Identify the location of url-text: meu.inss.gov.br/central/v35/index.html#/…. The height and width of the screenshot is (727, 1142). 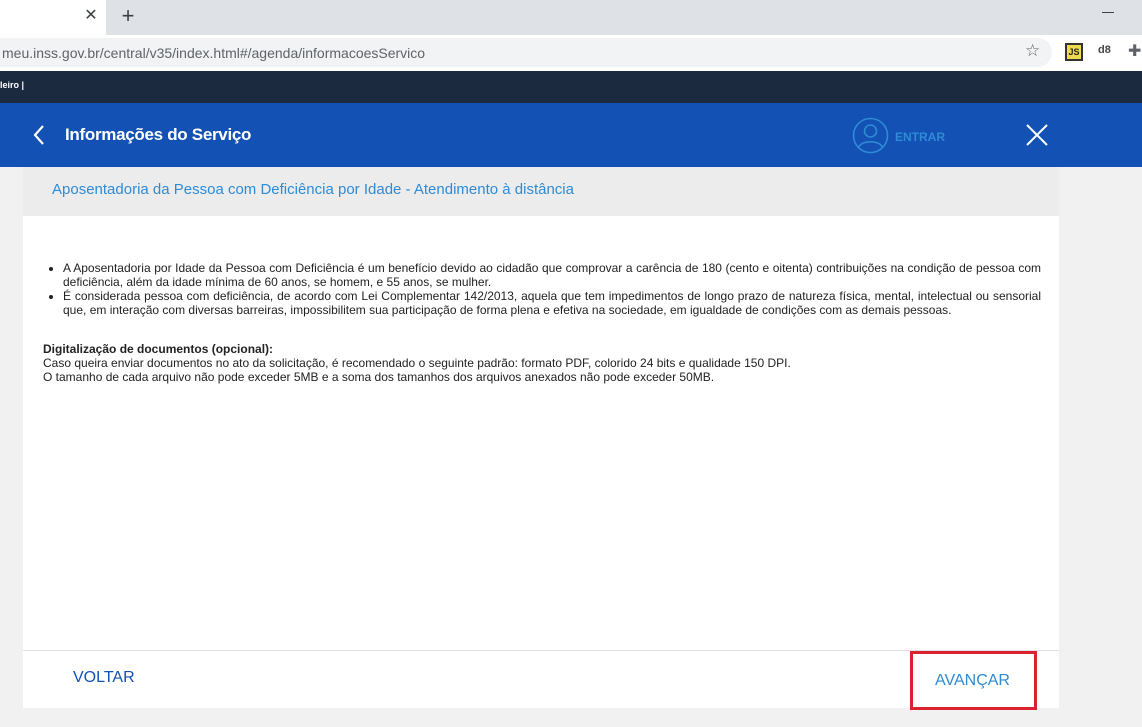
(213, 53).